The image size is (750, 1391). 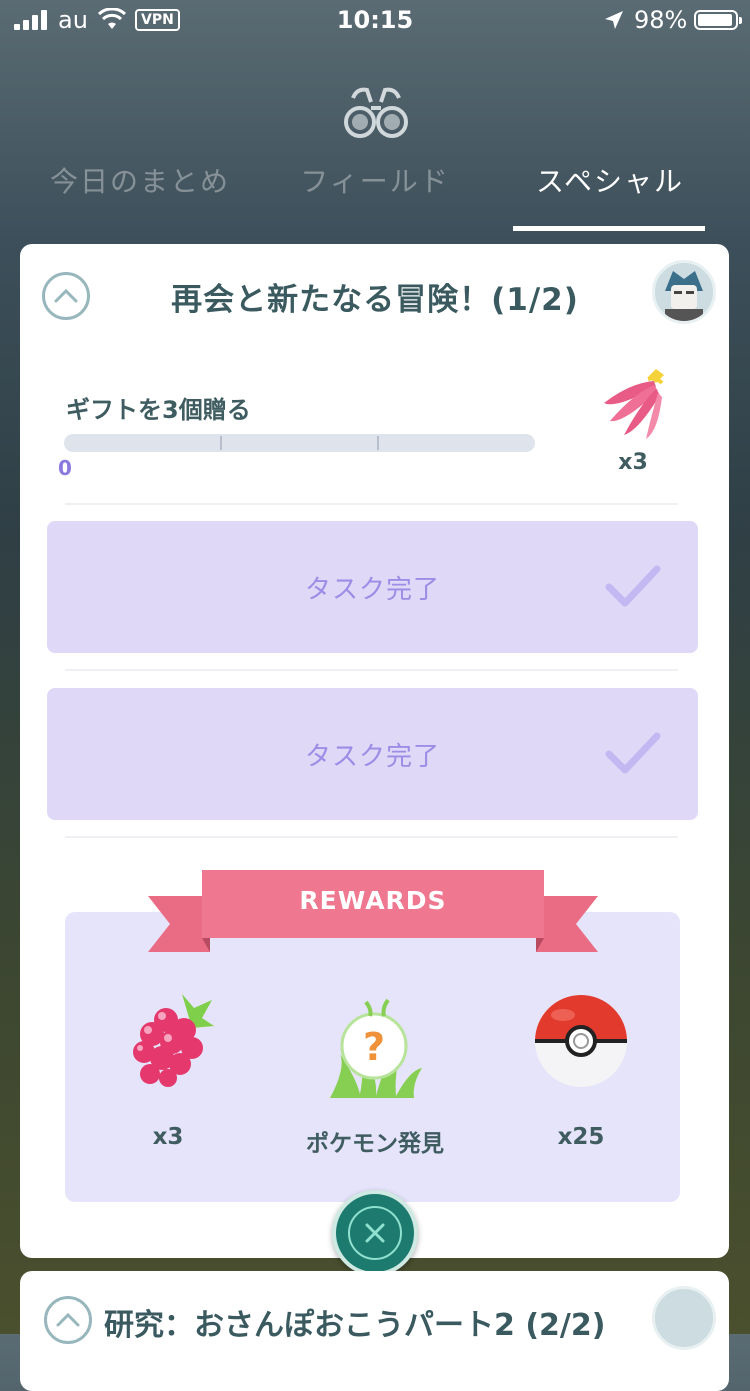 What do you see at coordinates (614, 20) in the screenshot?
I see `location-arrow-icon` at bounding box center [614, 20].